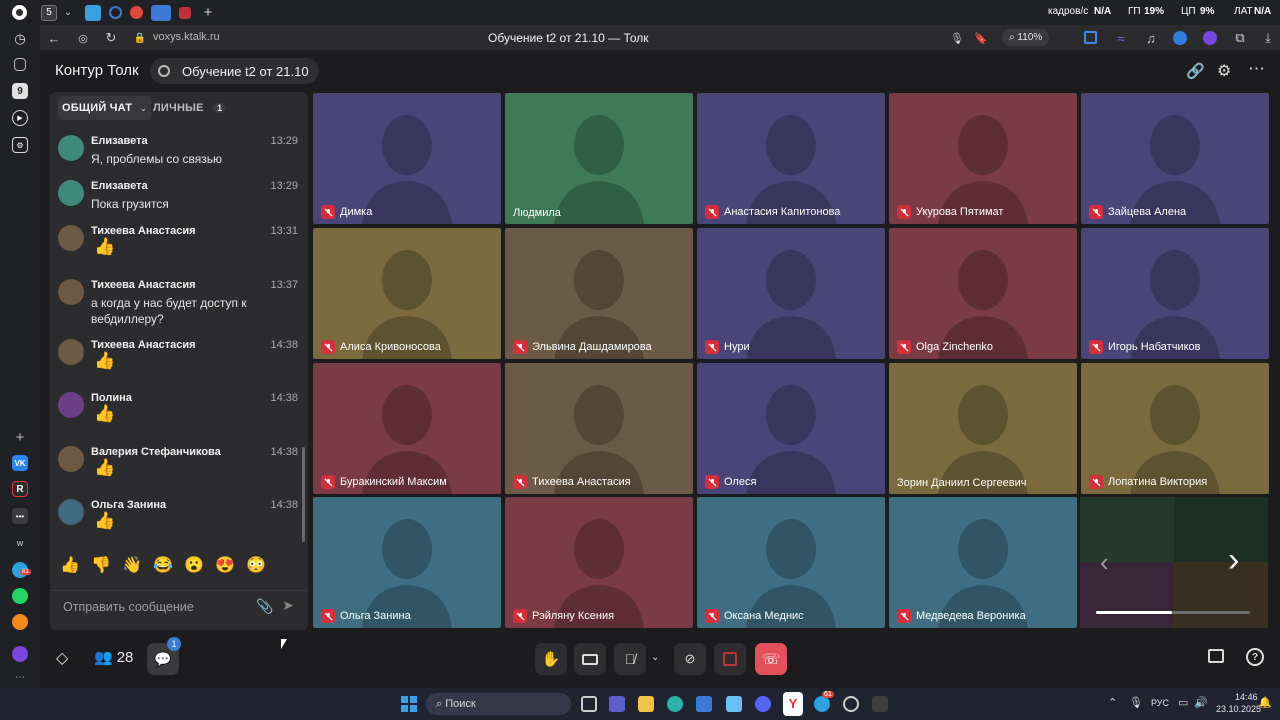 The image size is (1280, 720). I want to click on discord-icon, so click(763, 704).